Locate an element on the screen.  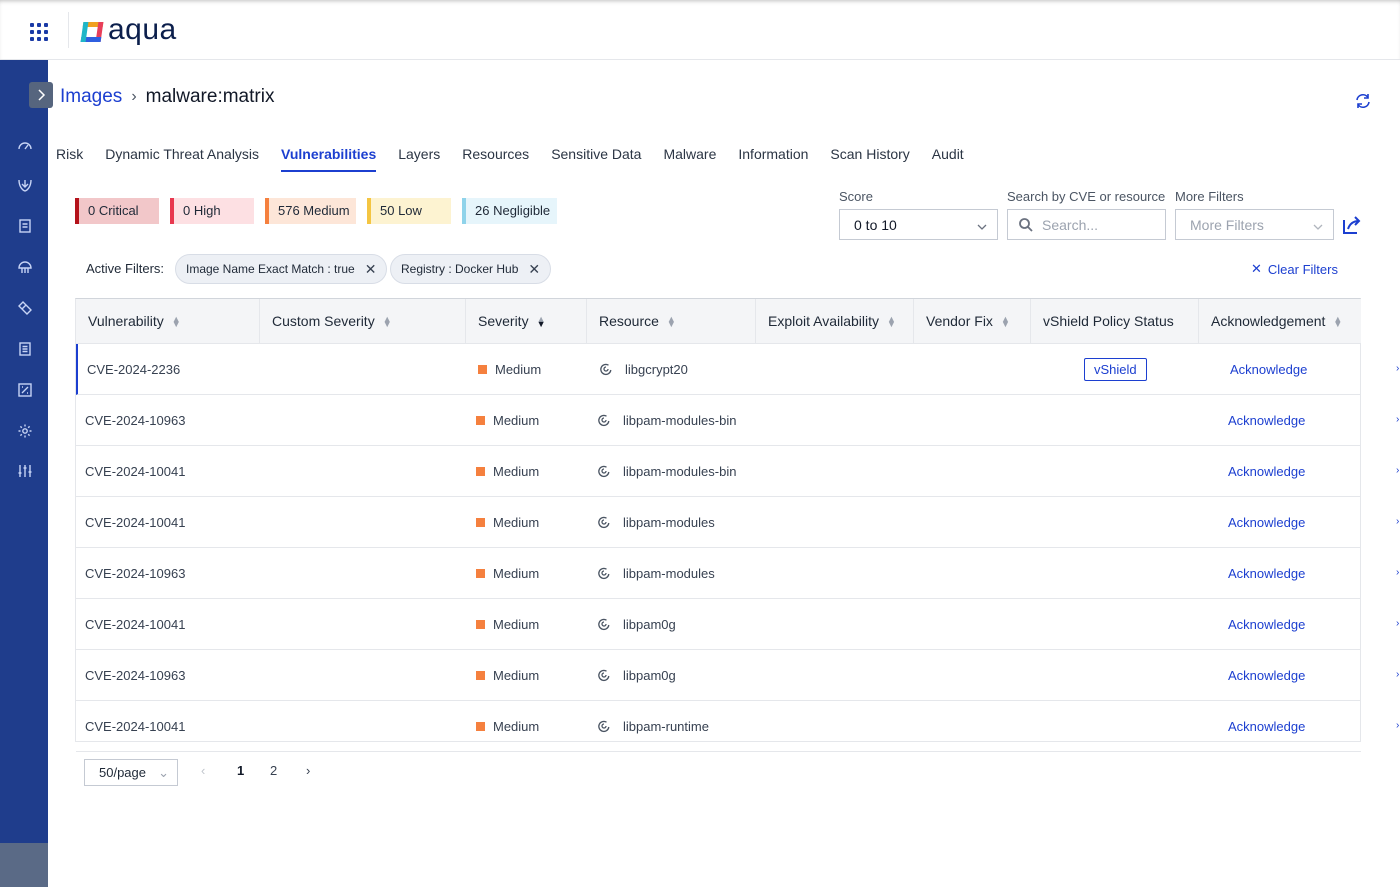
more-filters-select: More Filters is located at coordinates (1254, 224).